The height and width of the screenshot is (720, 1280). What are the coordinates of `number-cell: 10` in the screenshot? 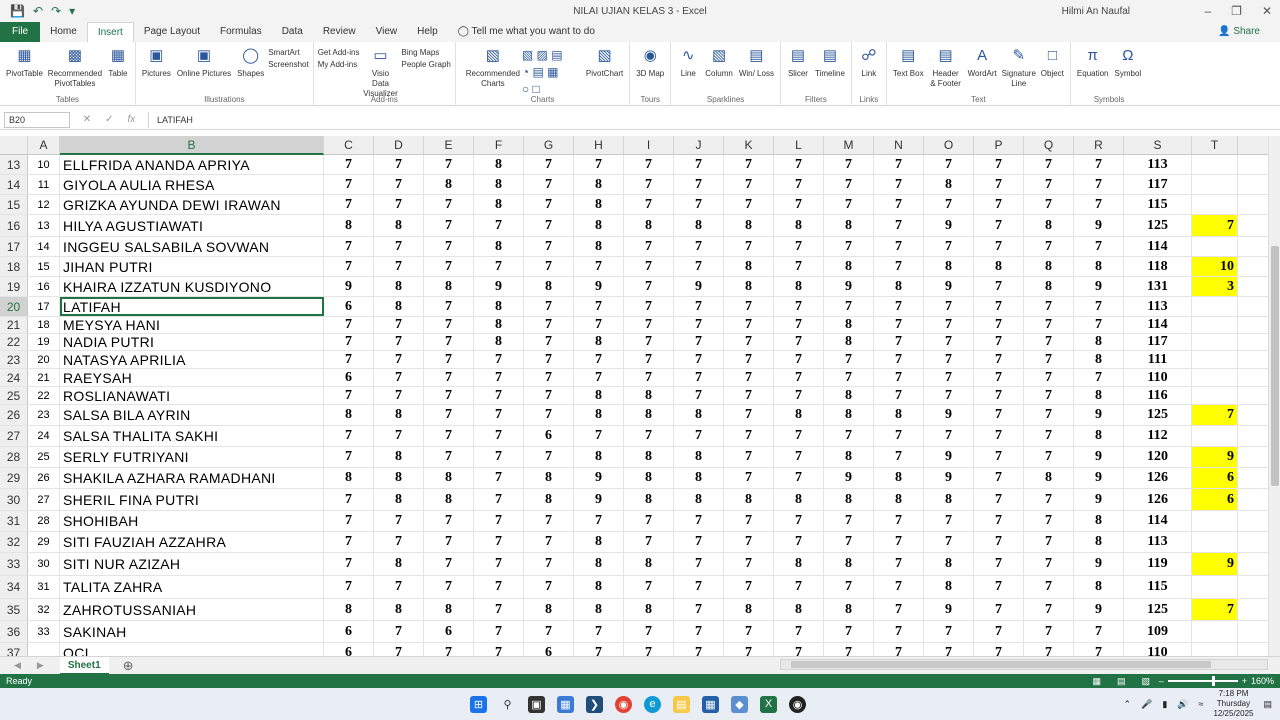 It's located at (44, 164).